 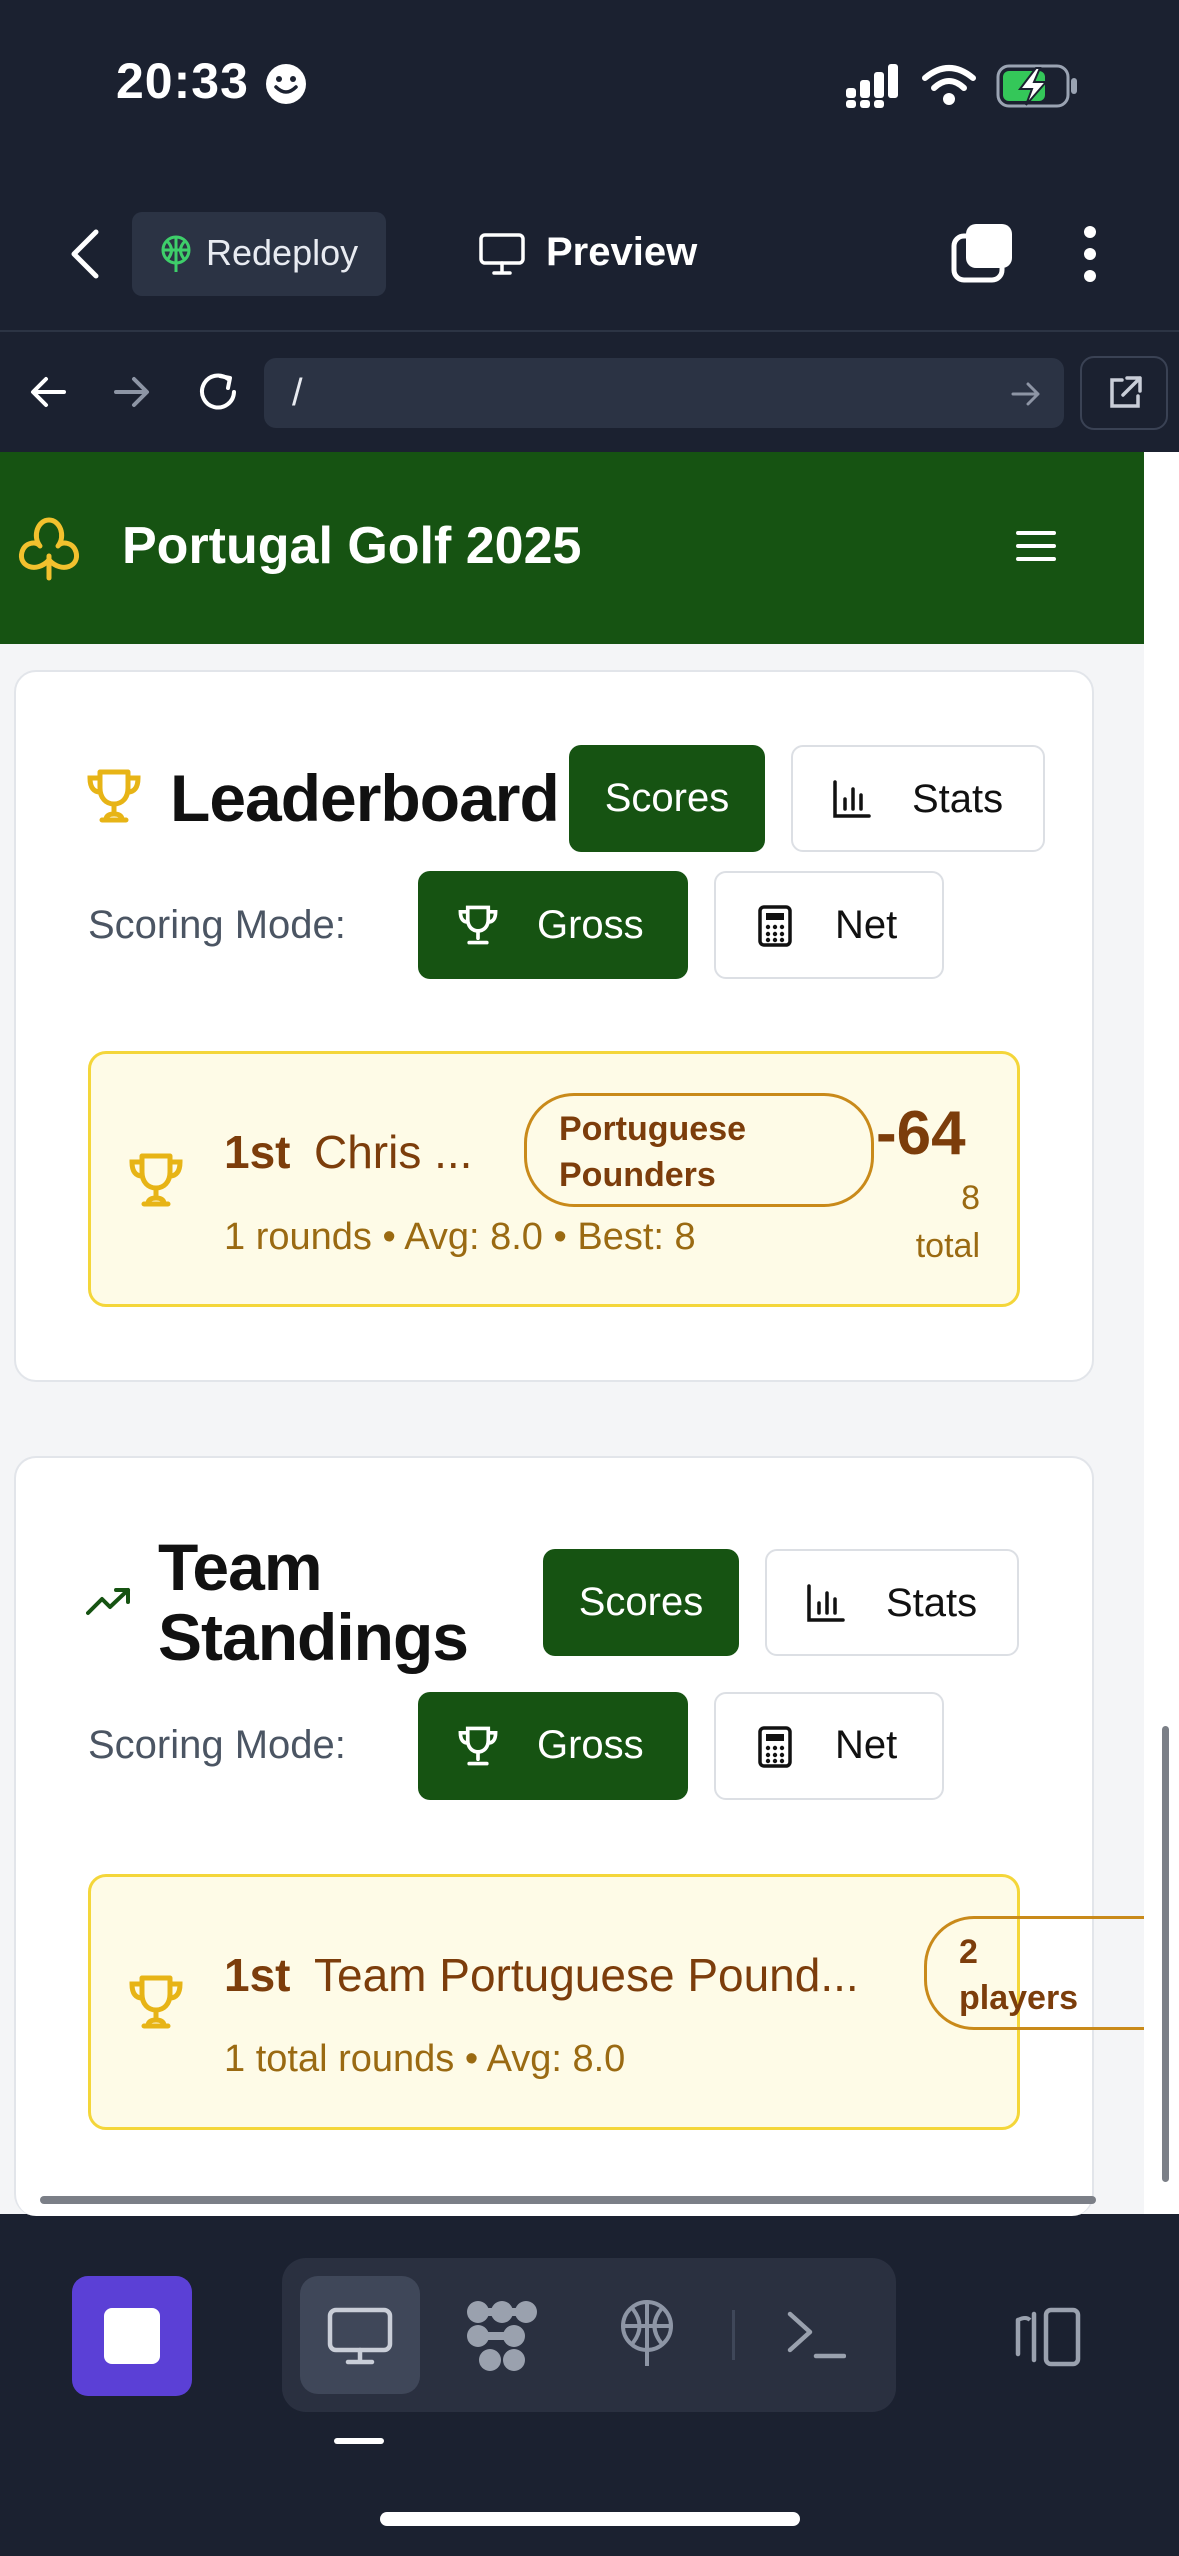 What do you see at coordinates (970, 1198) in the screenshot?
I see `entry-total-value: 8` at bounding box center [970, 1198].